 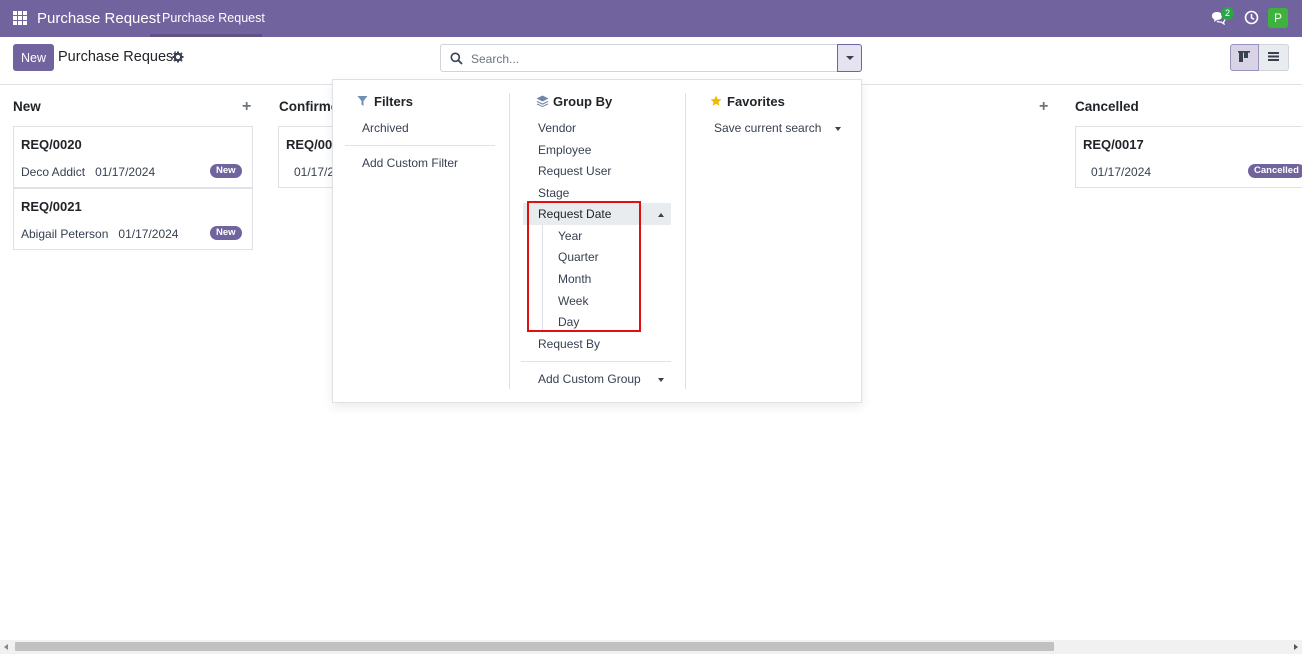 What do you see at coordinates (1296, 647) in the screenshot?
I see `scroll-right-icon` at bounding box center [1296, 647].